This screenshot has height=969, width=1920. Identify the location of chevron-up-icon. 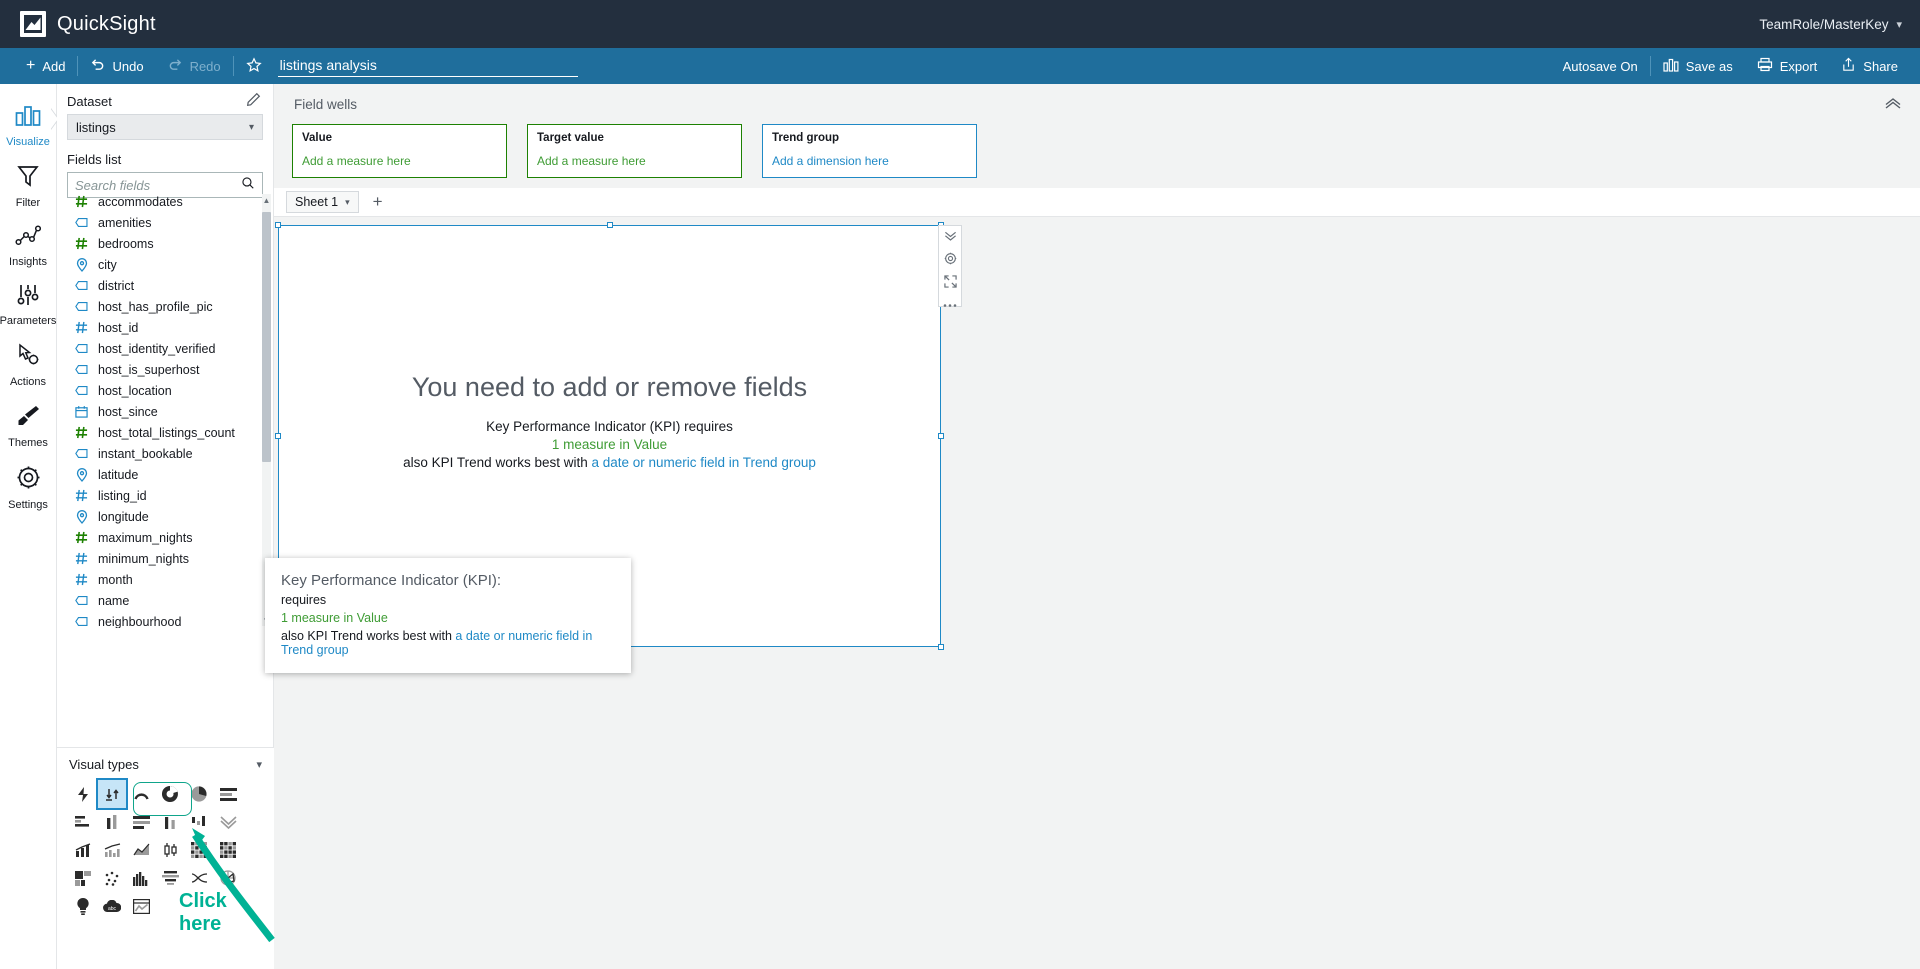
(1893, 105).